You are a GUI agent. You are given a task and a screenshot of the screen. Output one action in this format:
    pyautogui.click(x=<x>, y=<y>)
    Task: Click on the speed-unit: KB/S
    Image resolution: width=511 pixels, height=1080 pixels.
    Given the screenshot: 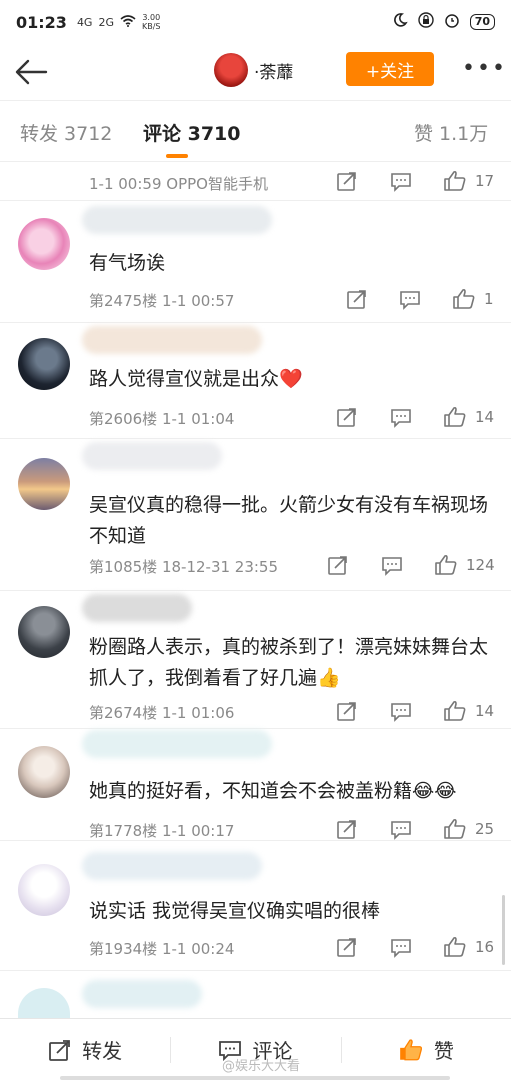 What is the action you would take?
    pyautogui.click(x=151, y=26)
    